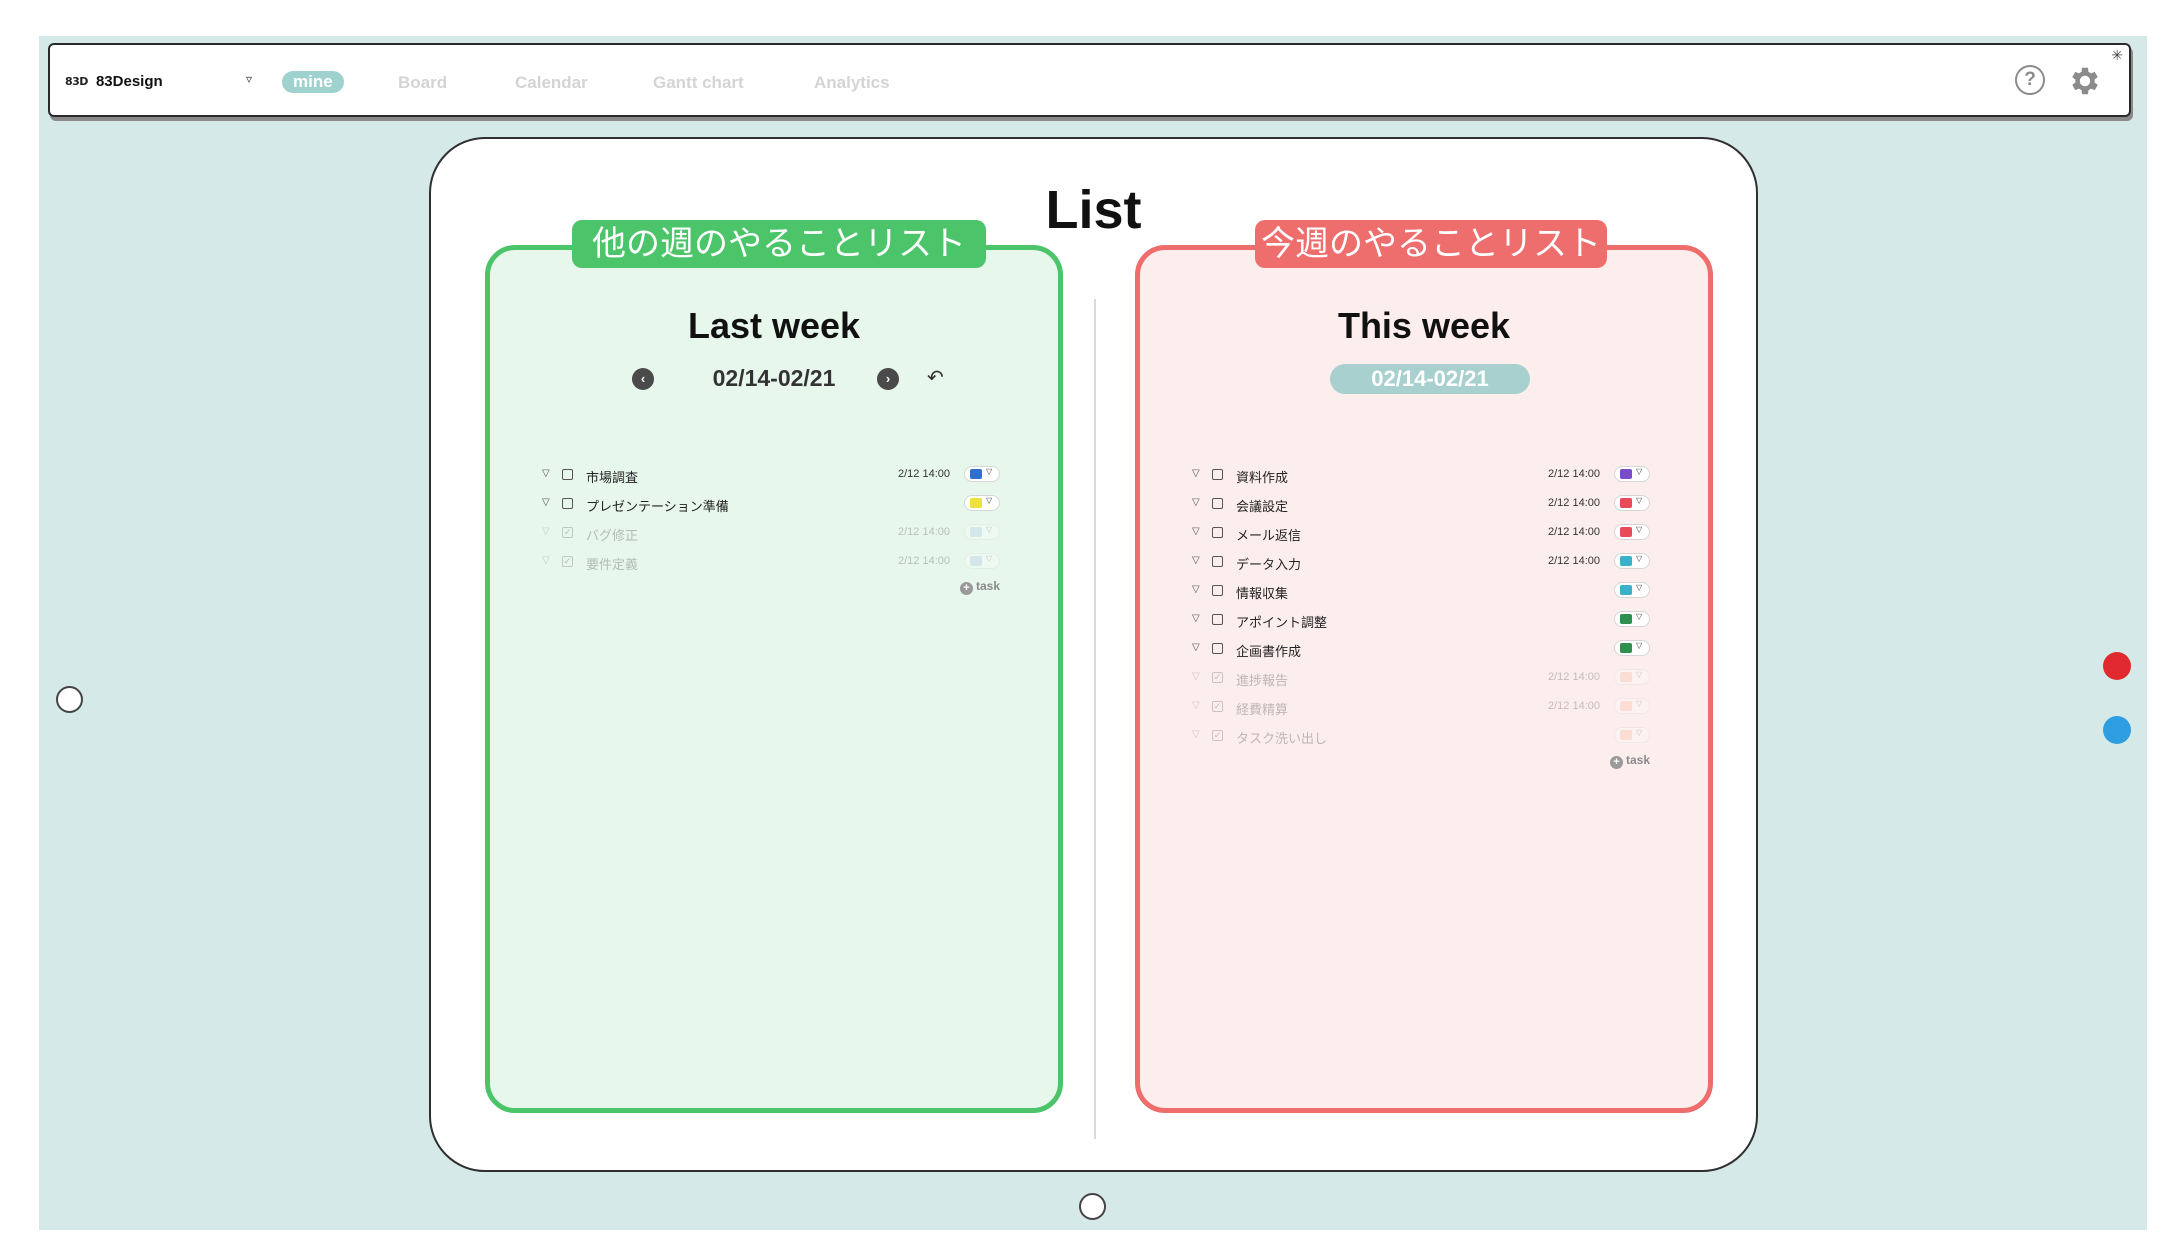  I want to click on task-row: ▽ ✓ 要件定義 2/12 14:00 ▽, so click(771, 564).